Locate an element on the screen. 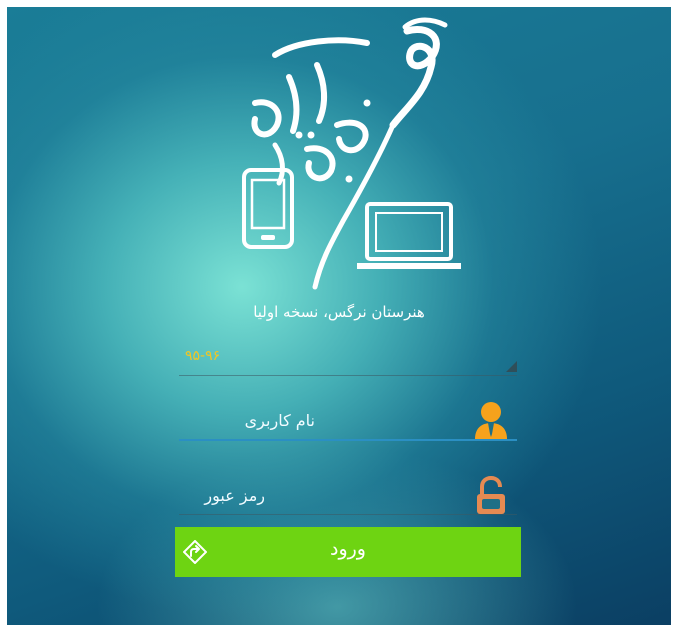 This screenshot has height=632, width=678. app-logo is located at coordinates (351, 153).